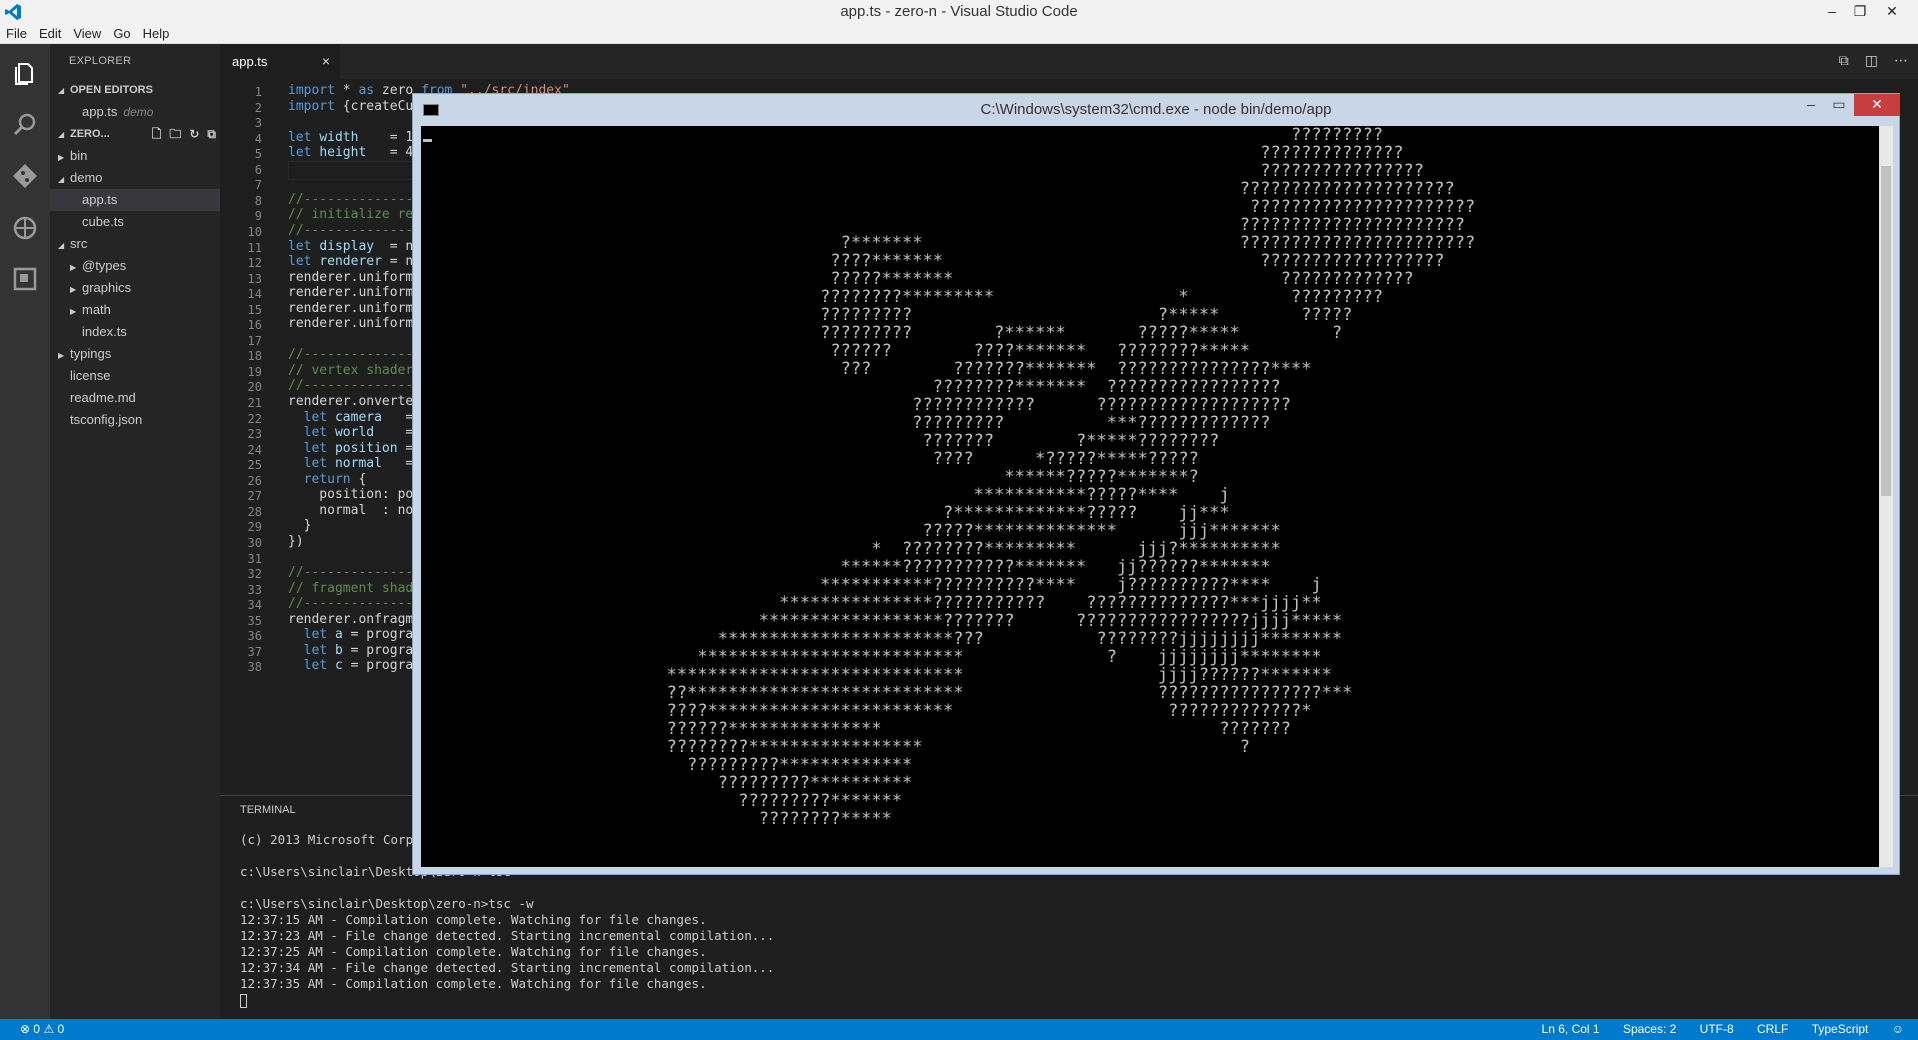 This screenshot has width=1918, height=1040. Describe the element at coordinates (350, 137) in the screenshot. I see `code-line: let width = 1` at that location.